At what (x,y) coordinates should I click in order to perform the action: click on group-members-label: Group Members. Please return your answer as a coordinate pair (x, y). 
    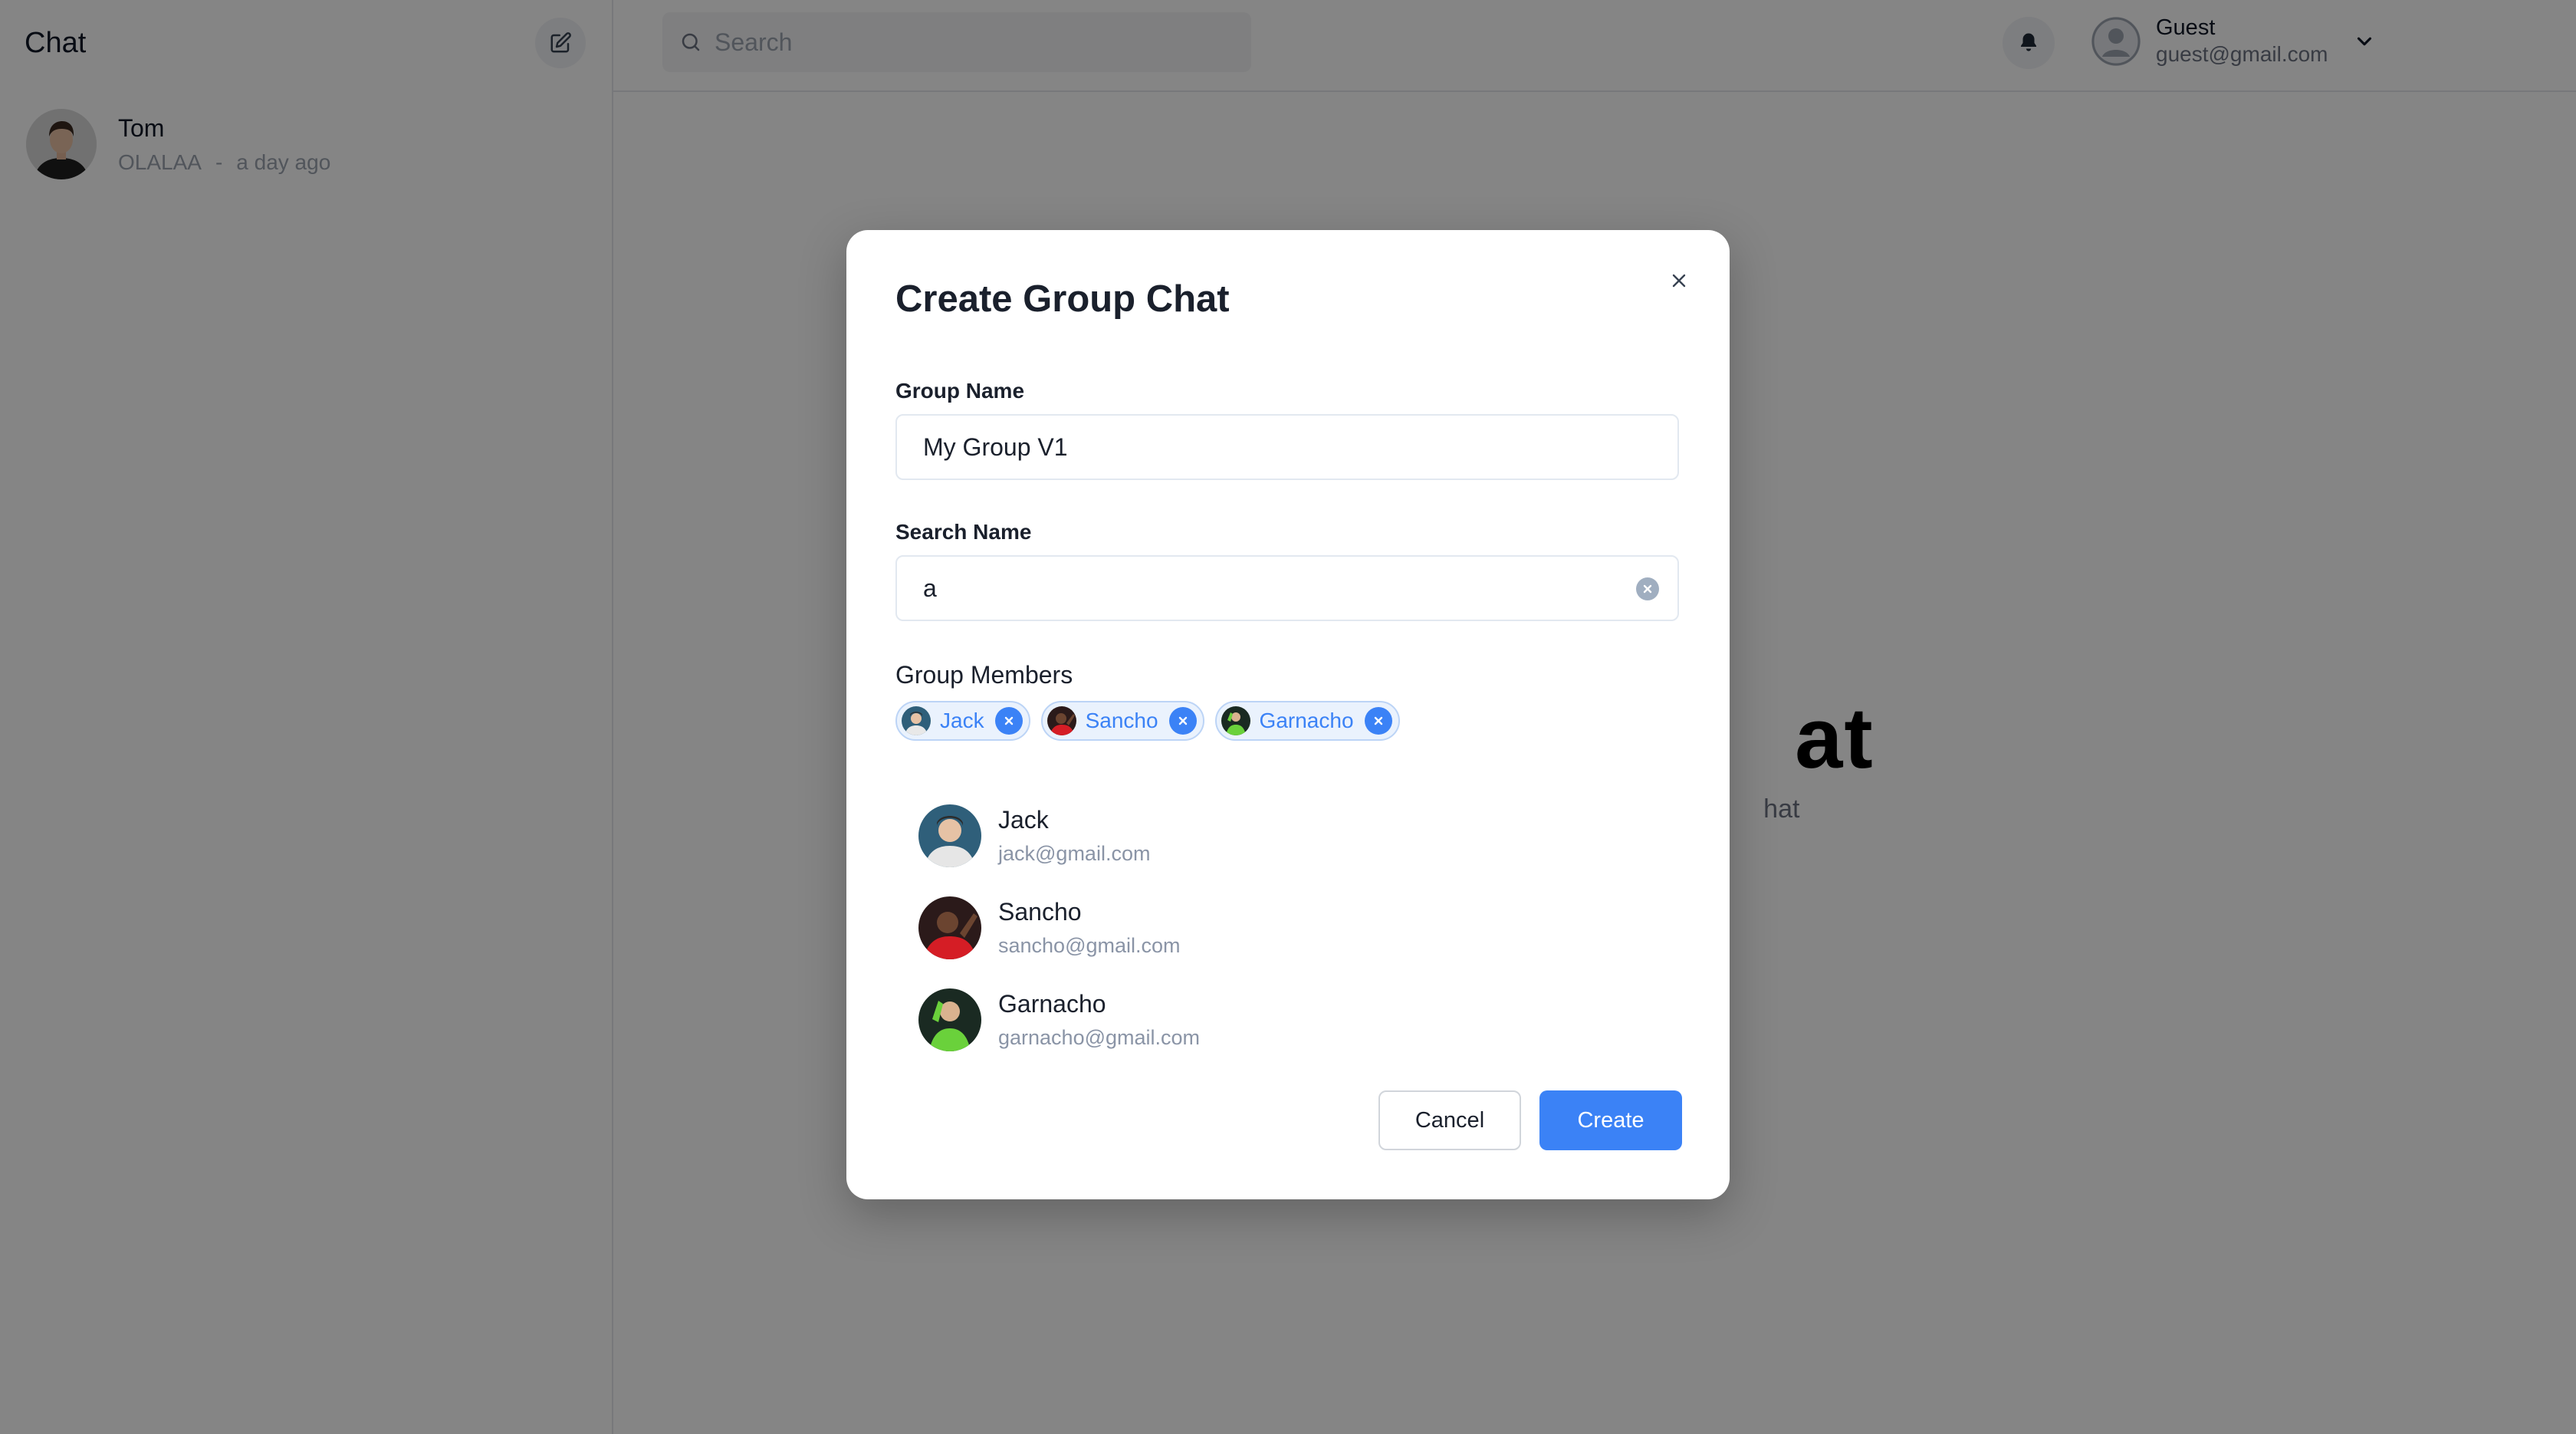
    Looking at the image, I should click on (984, 675).